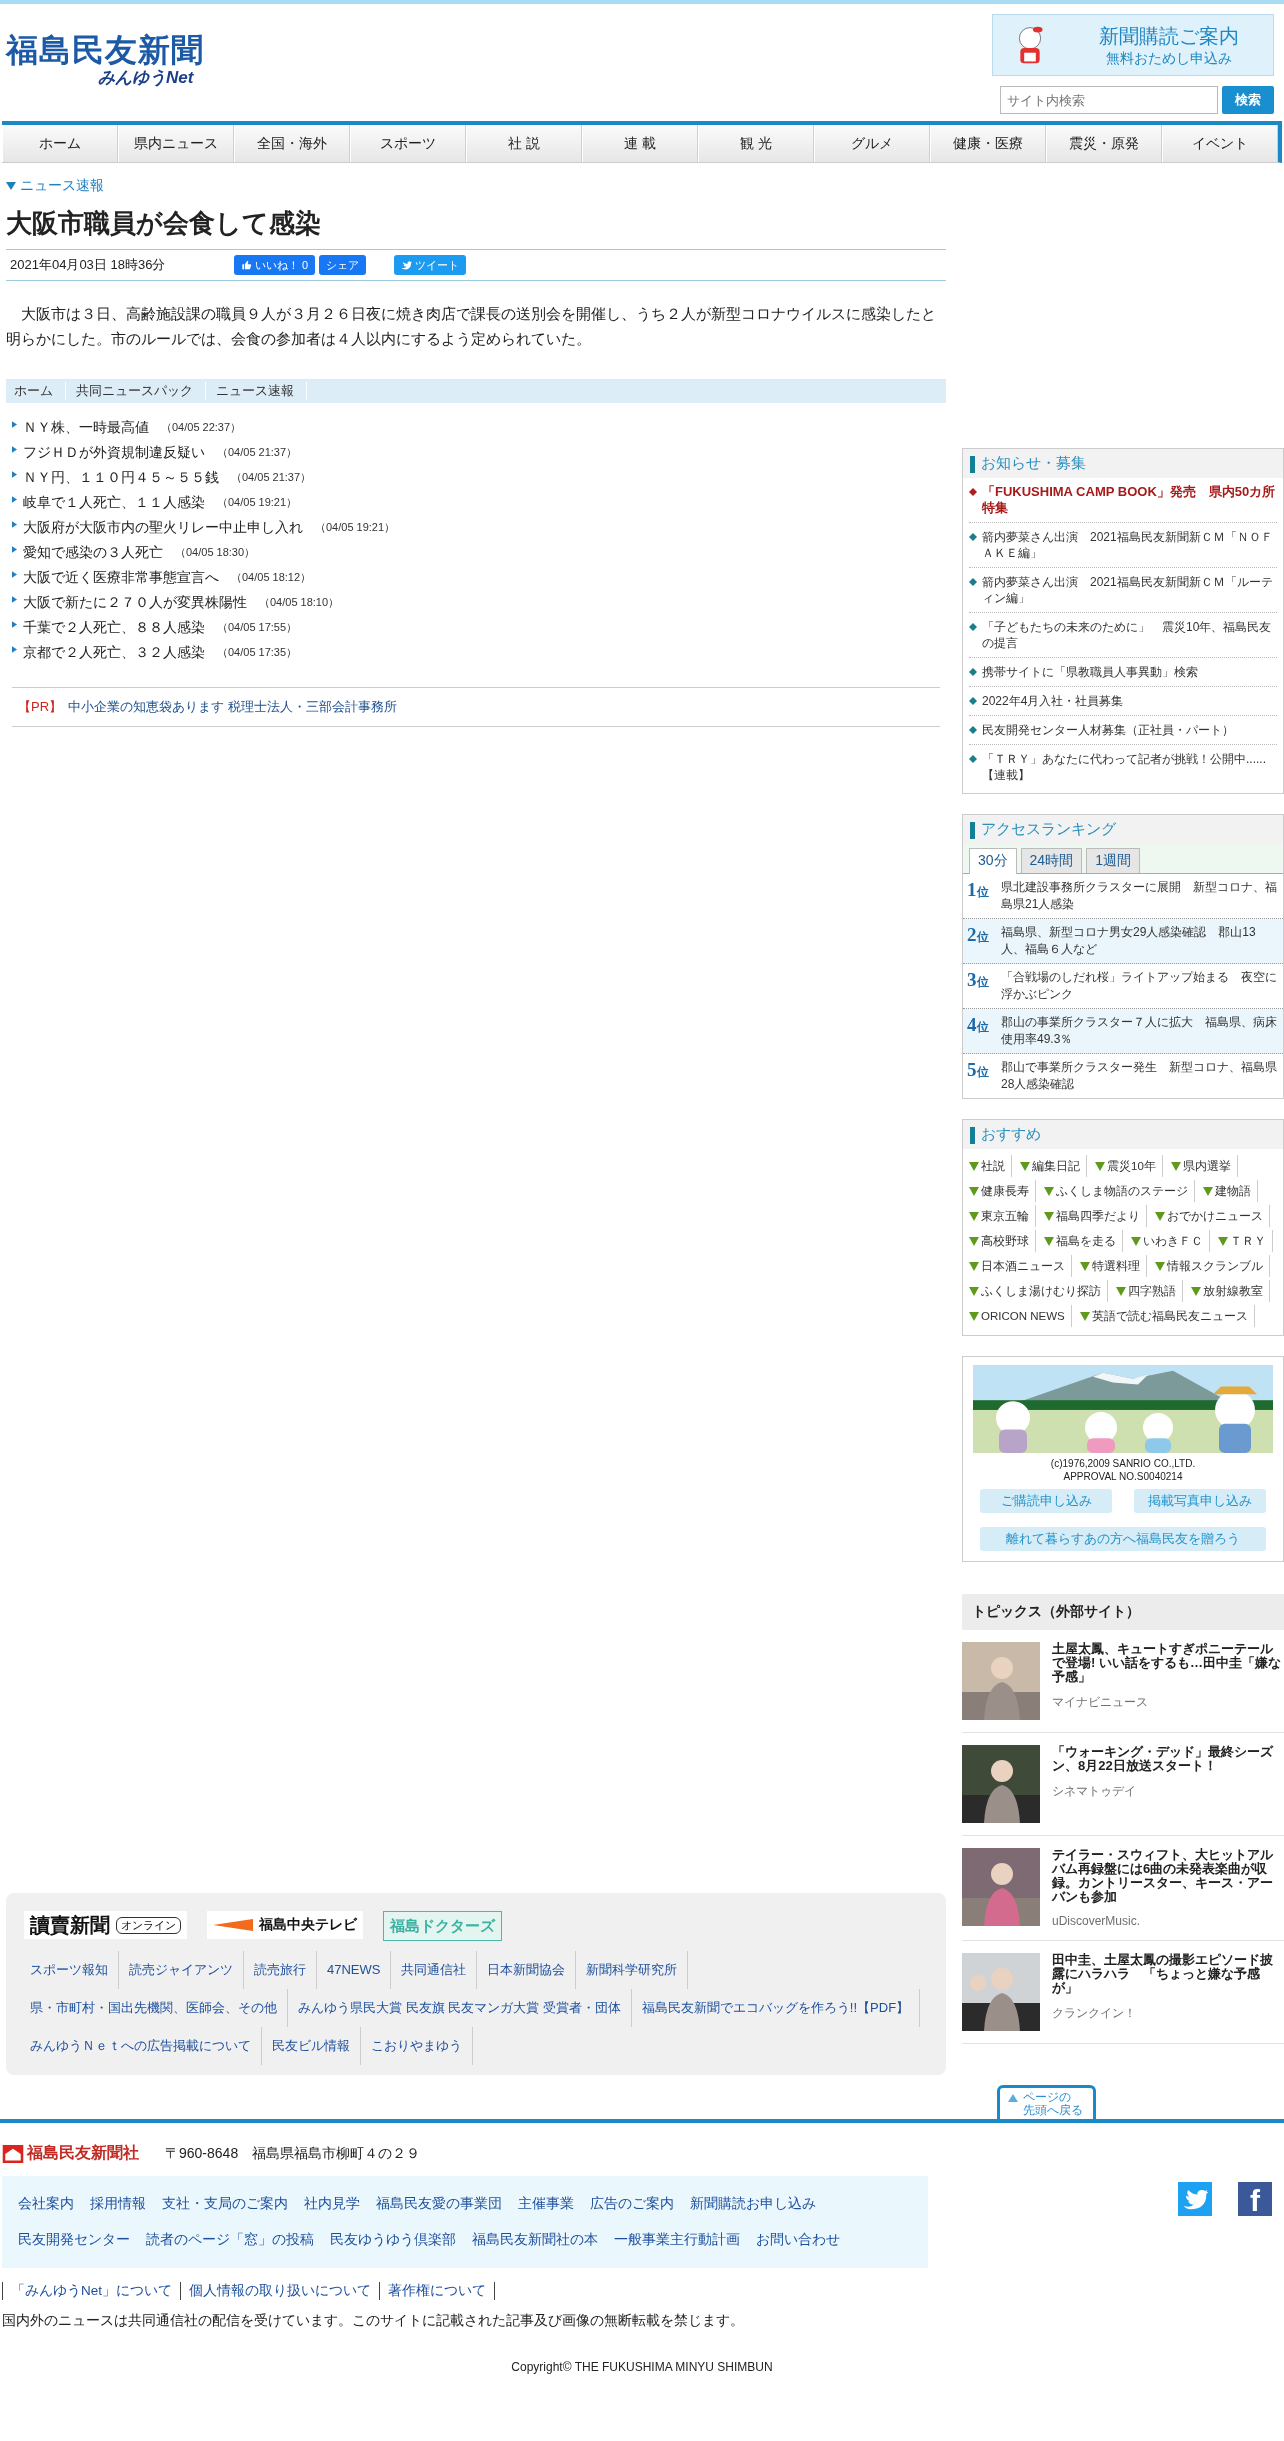  I want to click on logo-title: 福島民友新聞, so click(105, 50).